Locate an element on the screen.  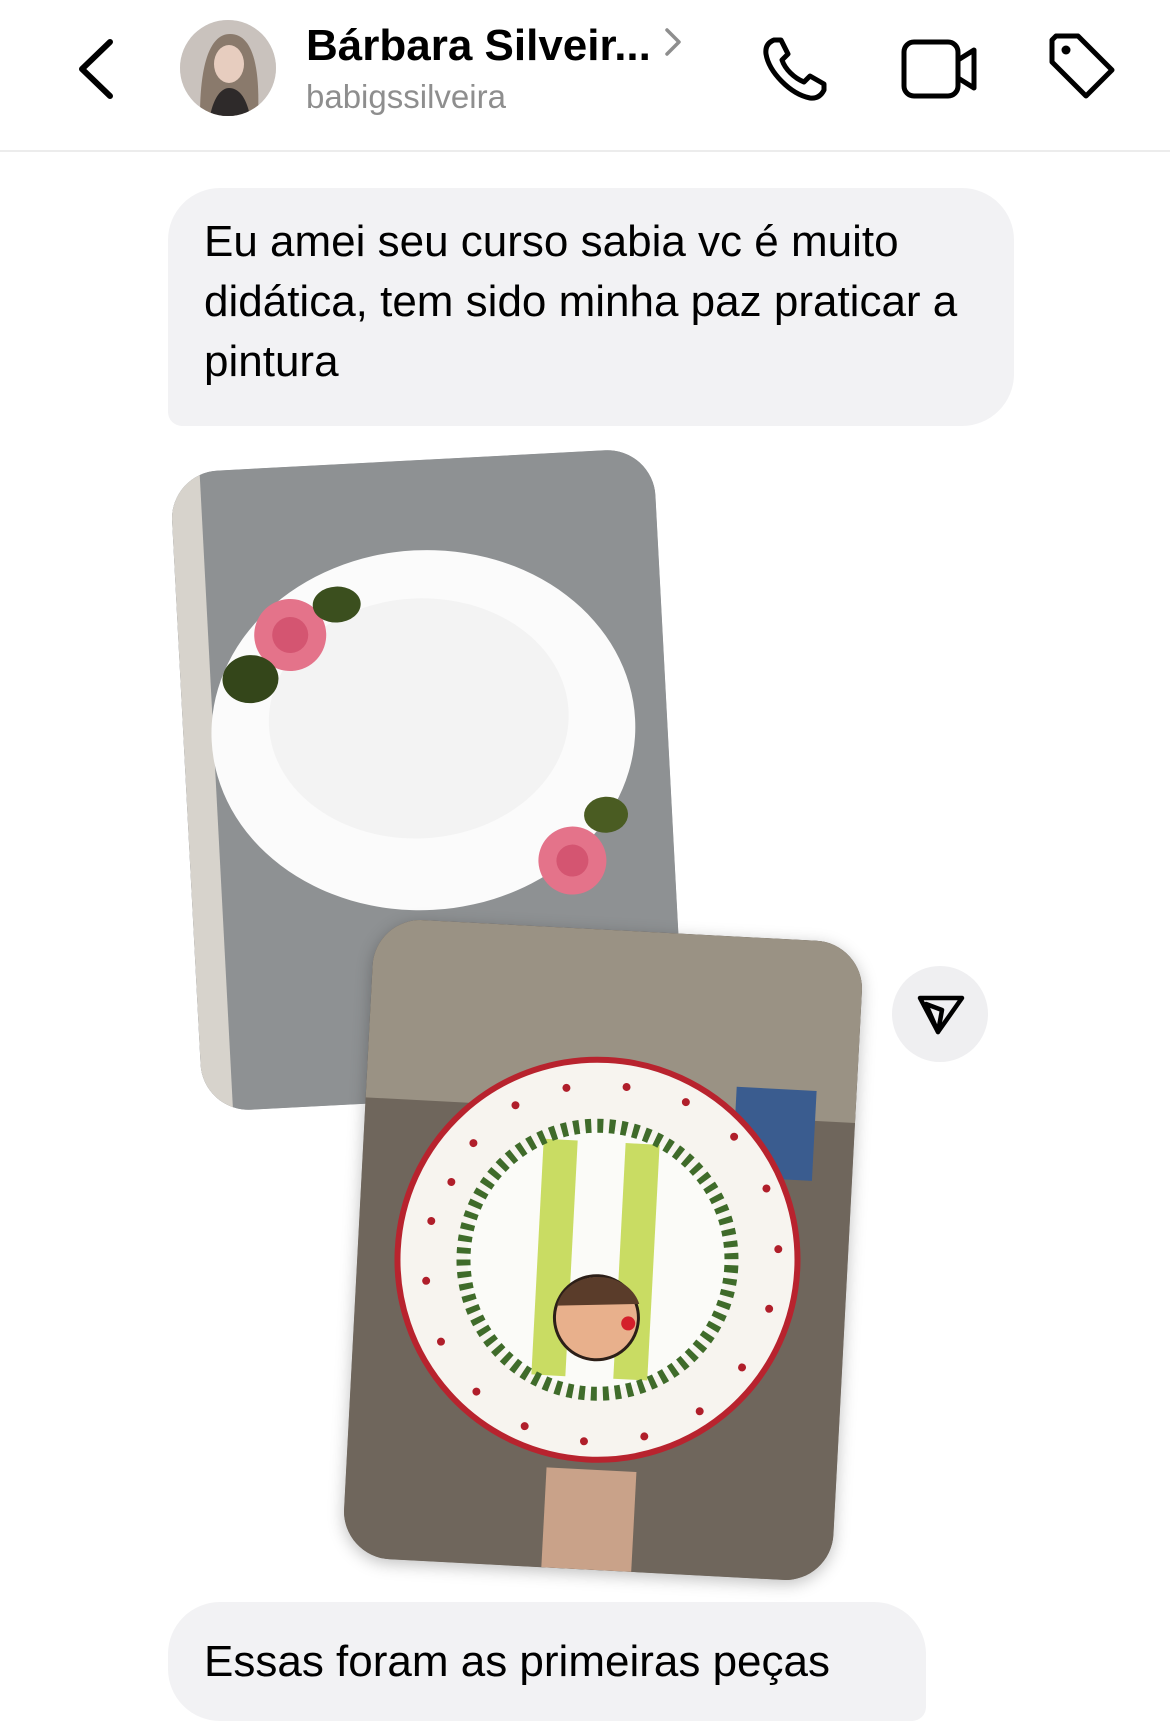
chevron-left-icon is located at coordinates (96, 69).